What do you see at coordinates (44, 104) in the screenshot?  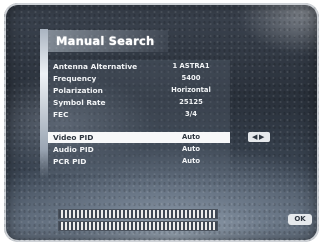 I see `menu-accent-bar` at bounding box center [44, 104].